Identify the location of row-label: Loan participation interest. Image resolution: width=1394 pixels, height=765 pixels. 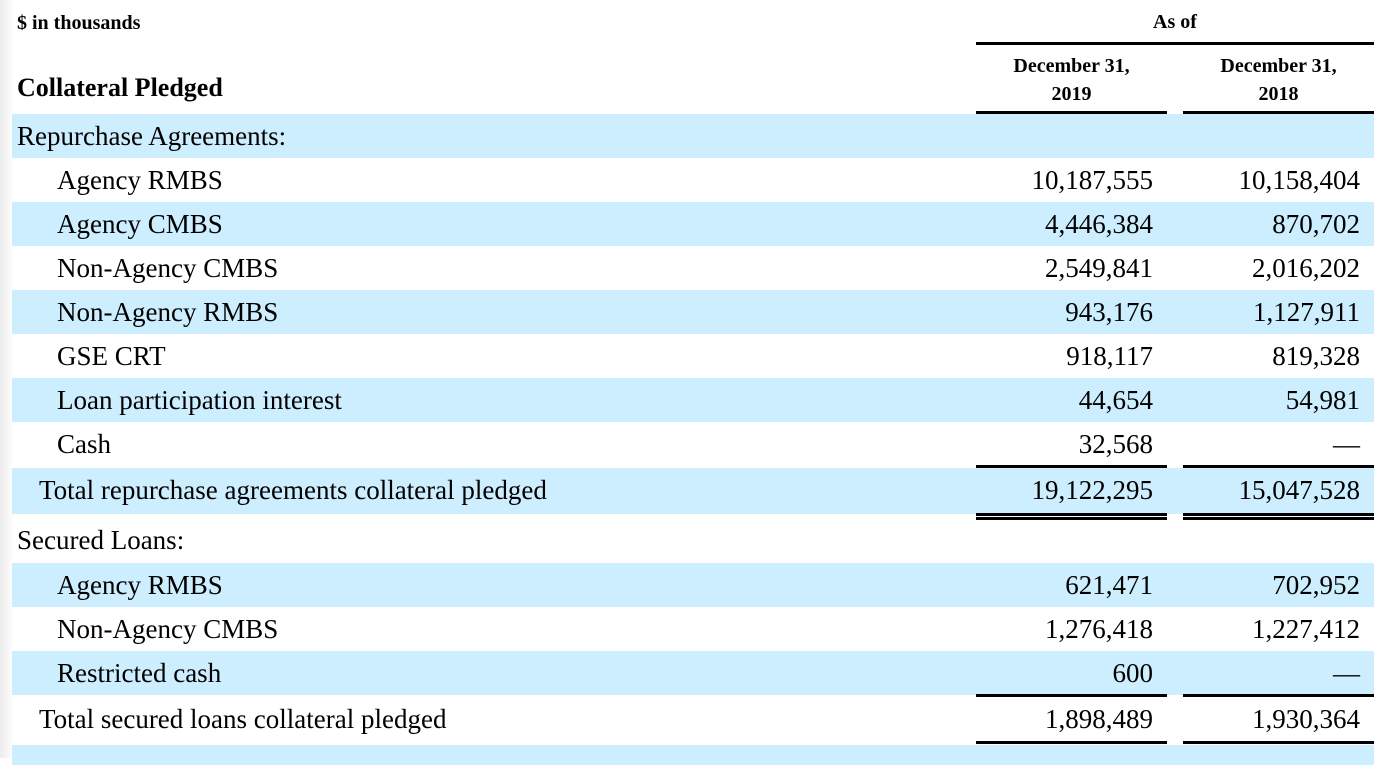
(199, 400).